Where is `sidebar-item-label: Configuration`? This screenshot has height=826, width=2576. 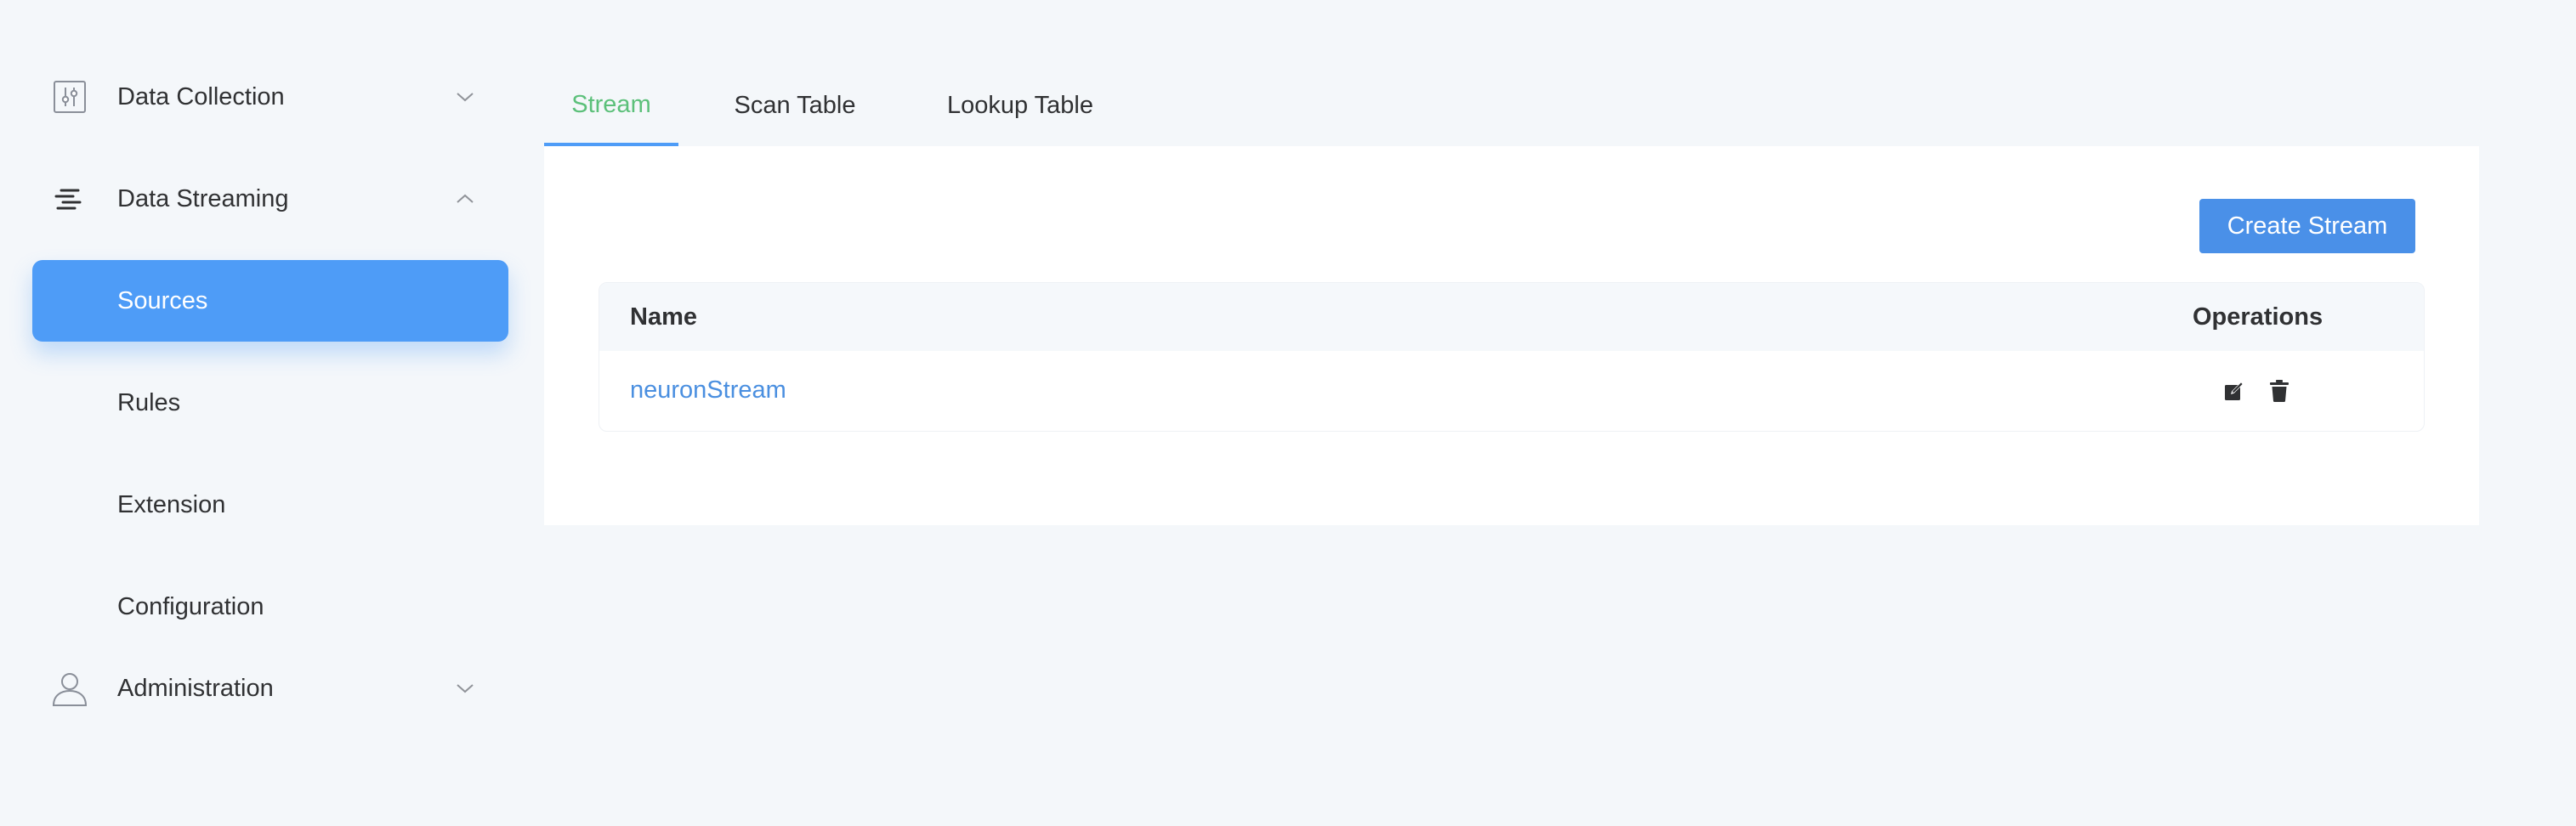 sidebar-item-label: Configuration is located at coordinates (191, 606).